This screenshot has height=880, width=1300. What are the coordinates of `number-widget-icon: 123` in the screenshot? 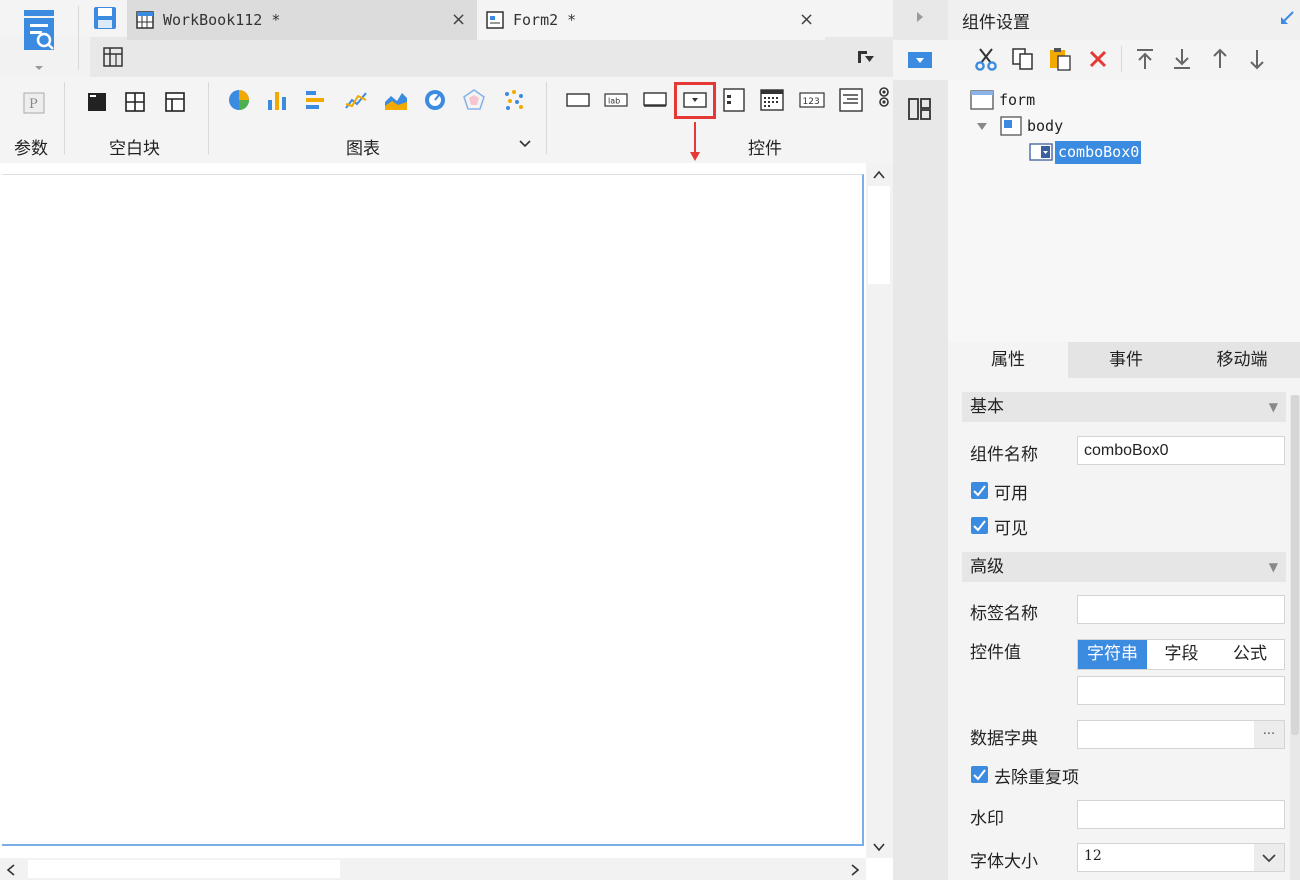 It's located at (812, 100).